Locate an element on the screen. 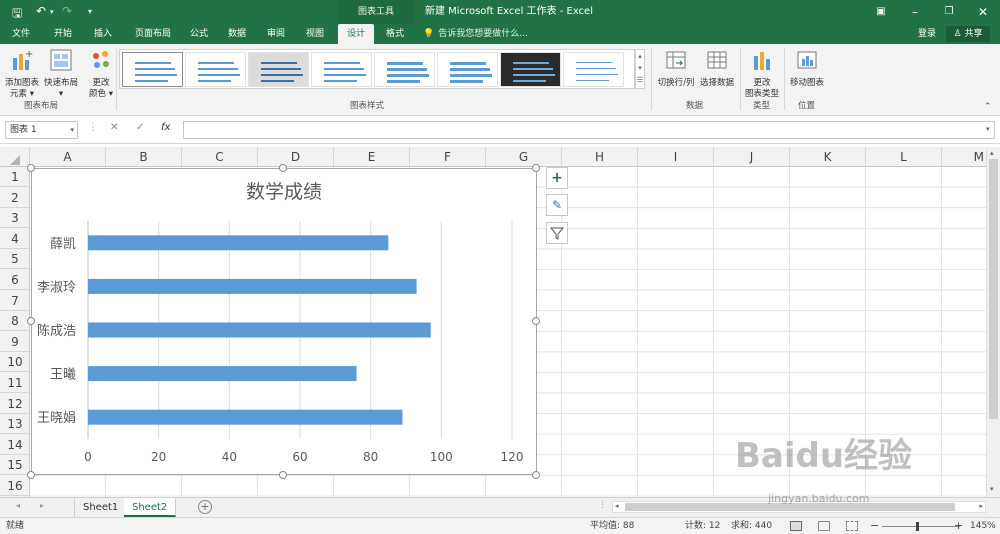 The image size is (1000, 534). tab-data: 数据 is located at coordinates (237, 34).